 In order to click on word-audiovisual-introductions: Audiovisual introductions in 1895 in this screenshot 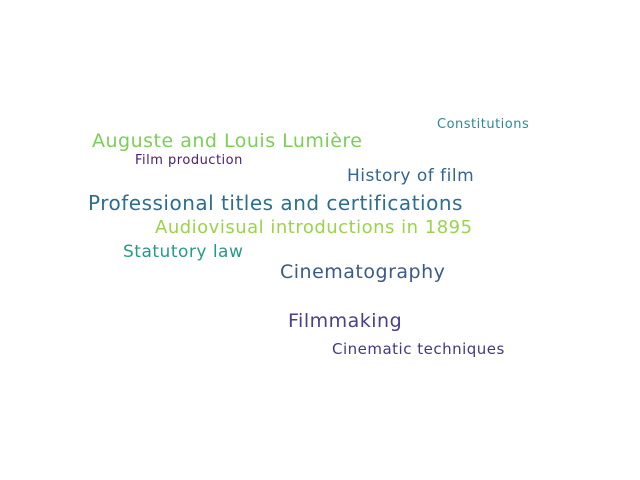, I will do `click(314, 227)`.